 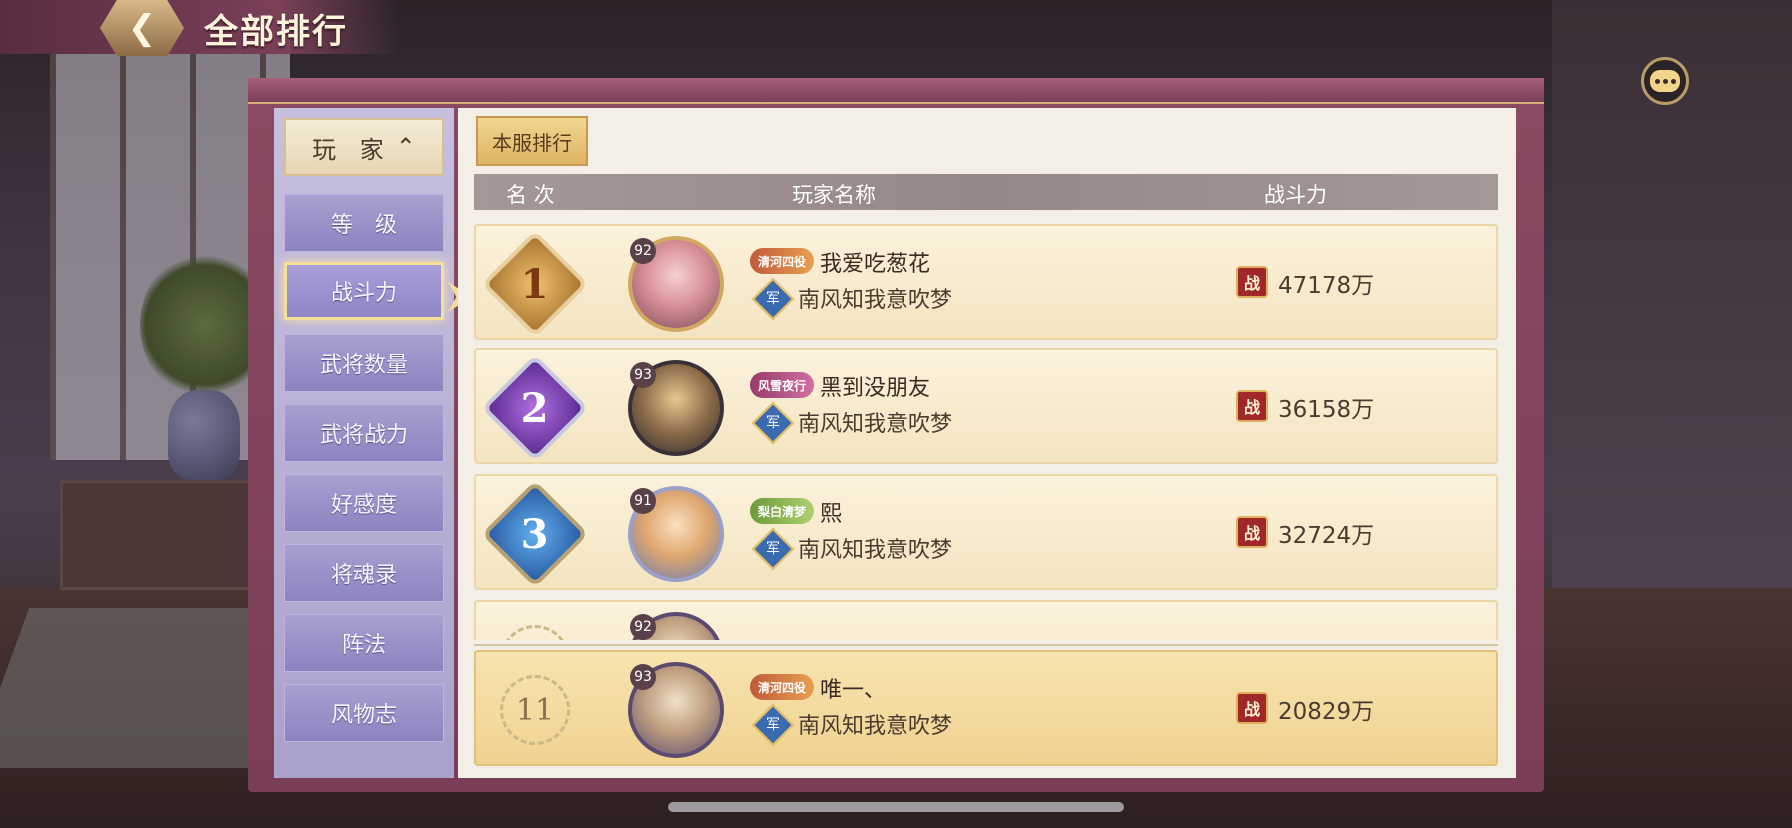 What do you see at coordinates (986, 532) in the screenshot?
I see `table-row: 3 91 梨白清梦 熙 军 南风知我意吹梦 战 32724万` at bounding box center [986, 532].